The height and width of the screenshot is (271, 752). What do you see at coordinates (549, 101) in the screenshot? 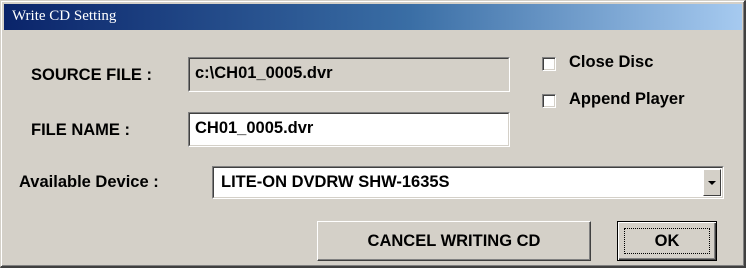
I see `append-player-checkbox` at bounding box center [549, 101].